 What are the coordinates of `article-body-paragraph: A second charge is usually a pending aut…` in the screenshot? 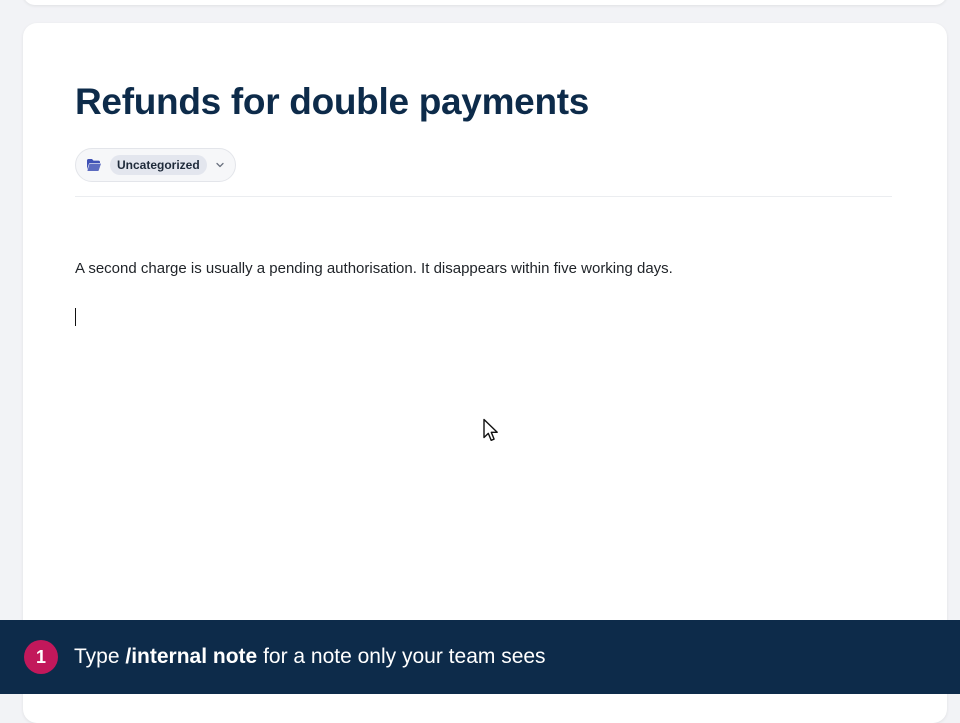 It's located at (374, 268).